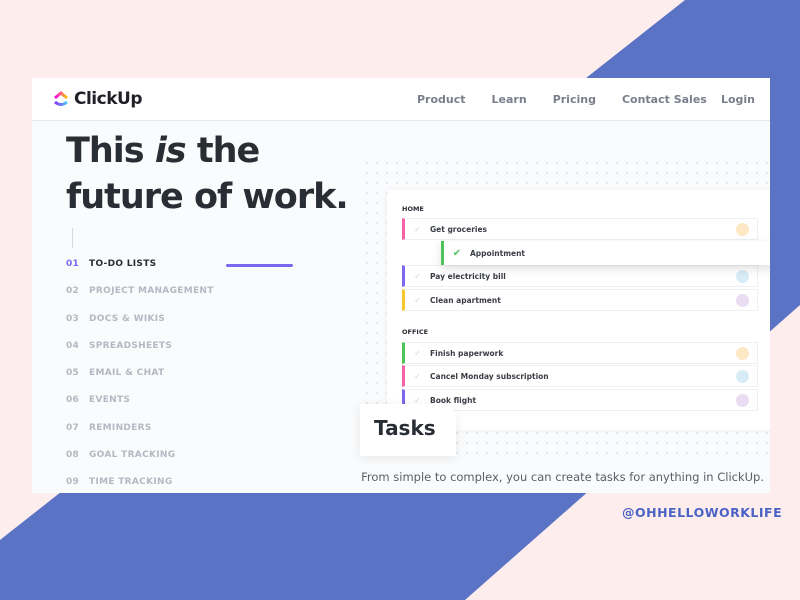  Describe the element at coordinates (222, 151) in the screenshot. I see `hero-text: the` at that location.